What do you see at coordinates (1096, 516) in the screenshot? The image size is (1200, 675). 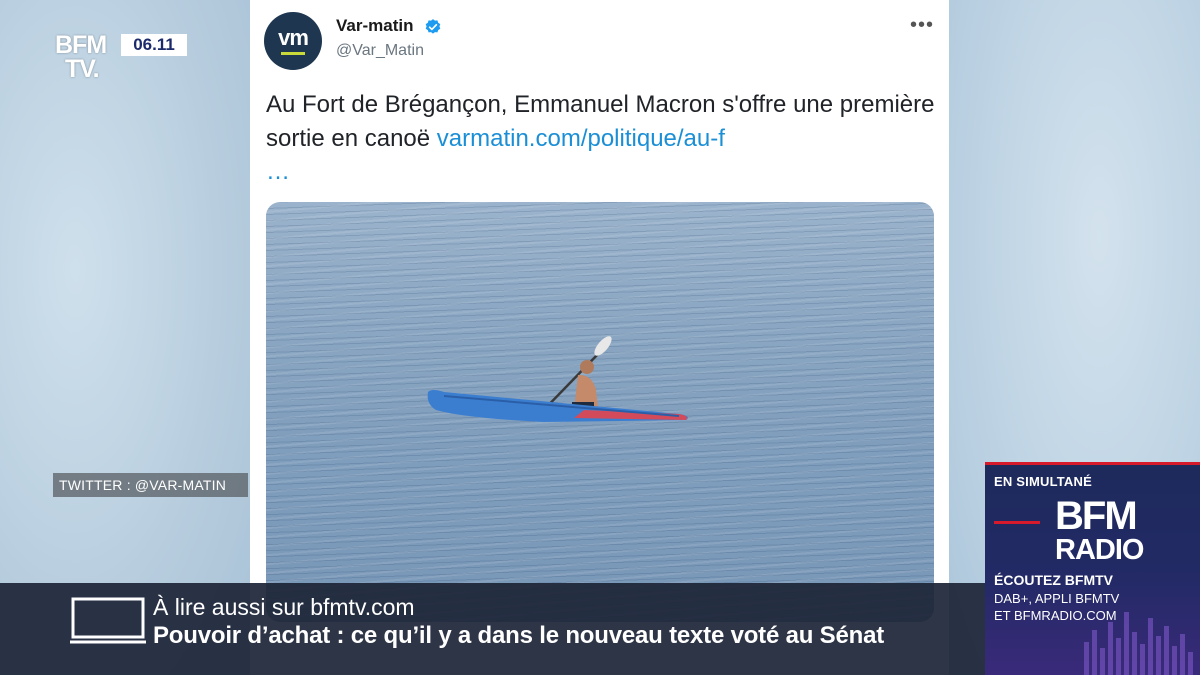 I see `bfm-radio-logo-top: BFM` at bounding box center [1096, 516].